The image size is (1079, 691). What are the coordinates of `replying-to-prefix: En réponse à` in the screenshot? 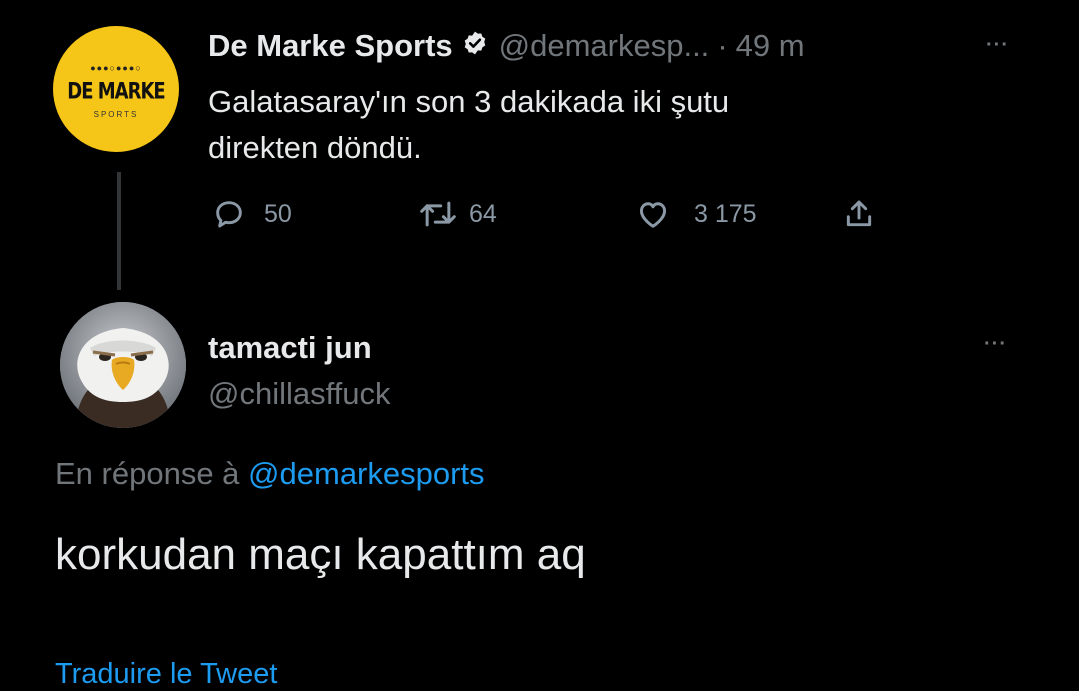 It's located at (147, 473).